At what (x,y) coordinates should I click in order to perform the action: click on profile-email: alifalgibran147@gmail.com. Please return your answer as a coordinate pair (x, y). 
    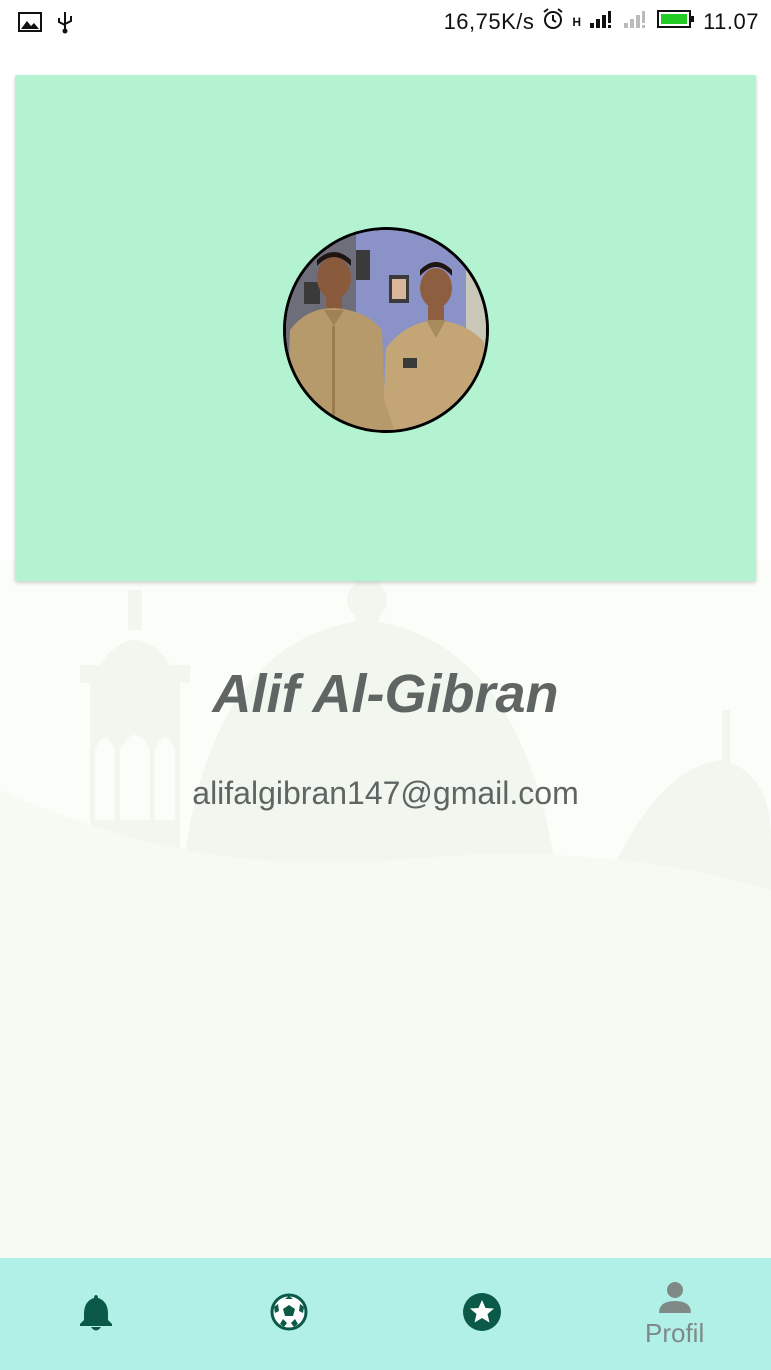
    Looking at the image, I should click on (385, 793).